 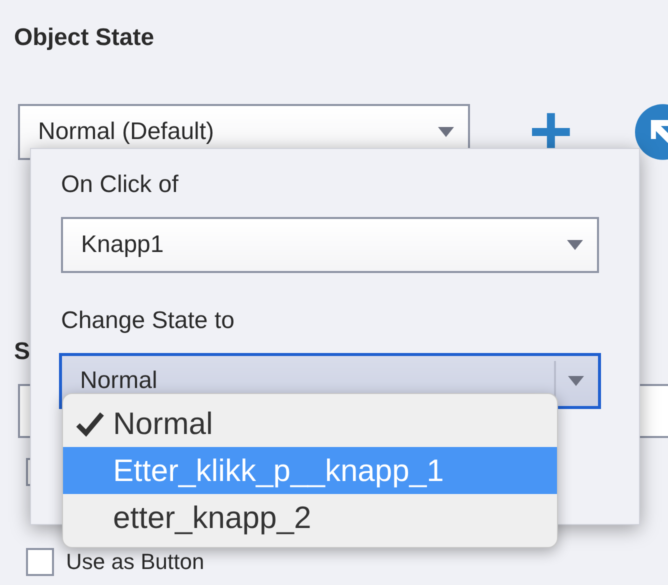 What do you see at coordinates (90, 424) in the screenshot?
I see `checkmark-icon` at bounding box center [90, 424].